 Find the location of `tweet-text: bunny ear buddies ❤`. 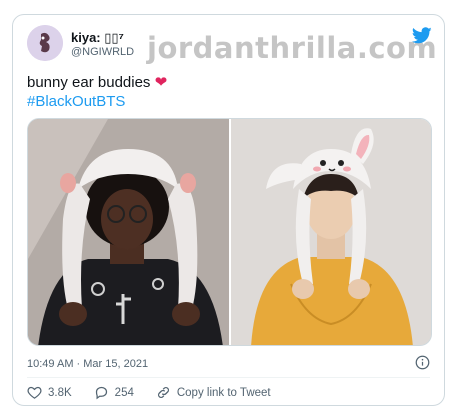

tweet-text: bunny ear buddies ❤ is located at coordinates (97, 82).